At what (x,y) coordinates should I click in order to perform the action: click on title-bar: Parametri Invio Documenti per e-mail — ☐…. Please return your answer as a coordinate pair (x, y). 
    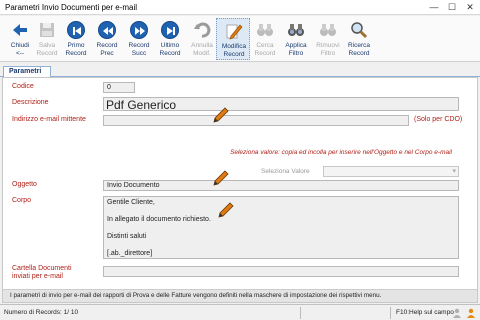
    Looking at the image, I should click on (240, 7).